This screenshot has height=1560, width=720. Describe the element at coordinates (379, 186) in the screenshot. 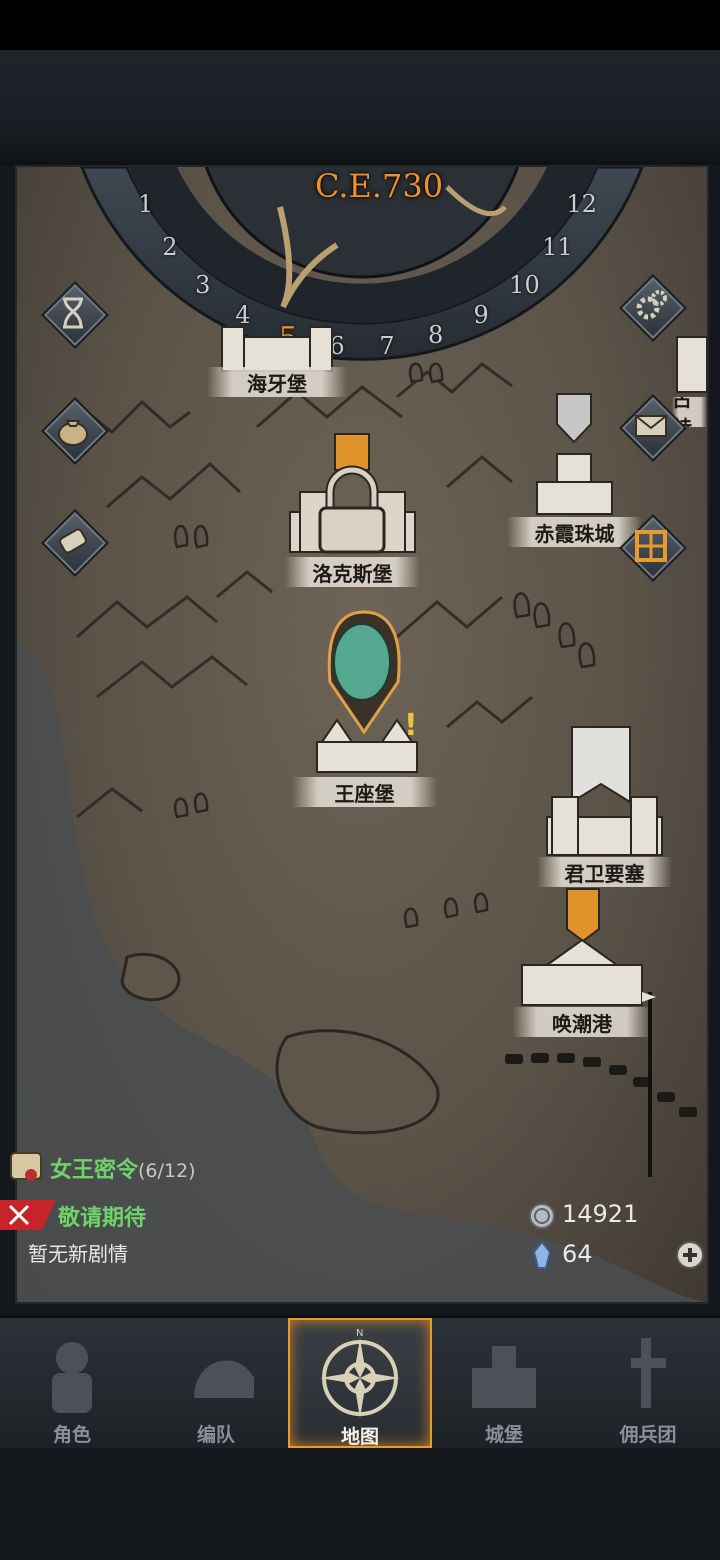

I see `calendar-year: C.E.730` at that location.